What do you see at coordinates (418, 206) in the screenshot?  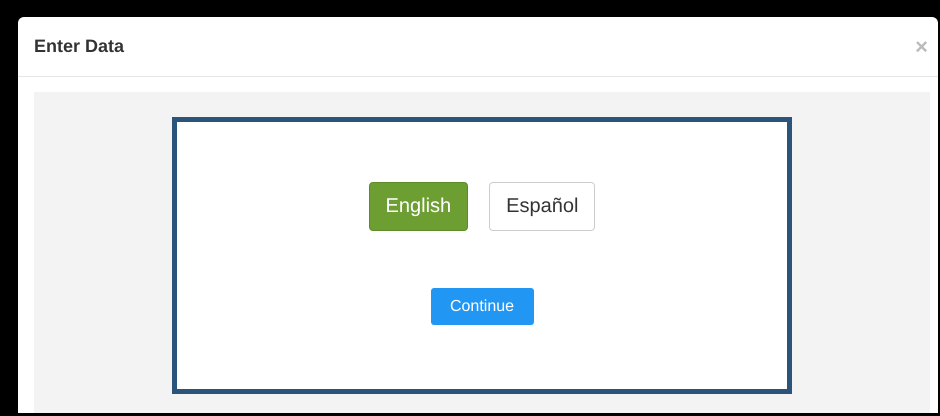 I see `language-button: English` at bounding box center [418, 206].